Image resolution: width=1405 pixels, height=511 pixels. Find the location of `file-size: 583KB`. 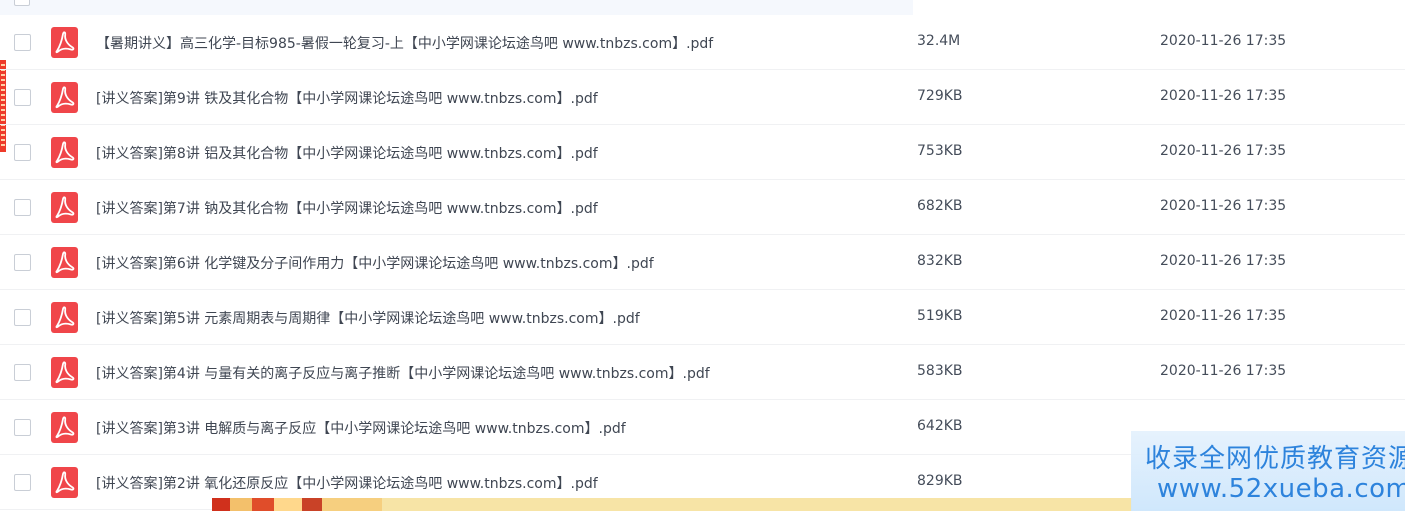

file-size: 583KB is located at coordinates (940, 371).